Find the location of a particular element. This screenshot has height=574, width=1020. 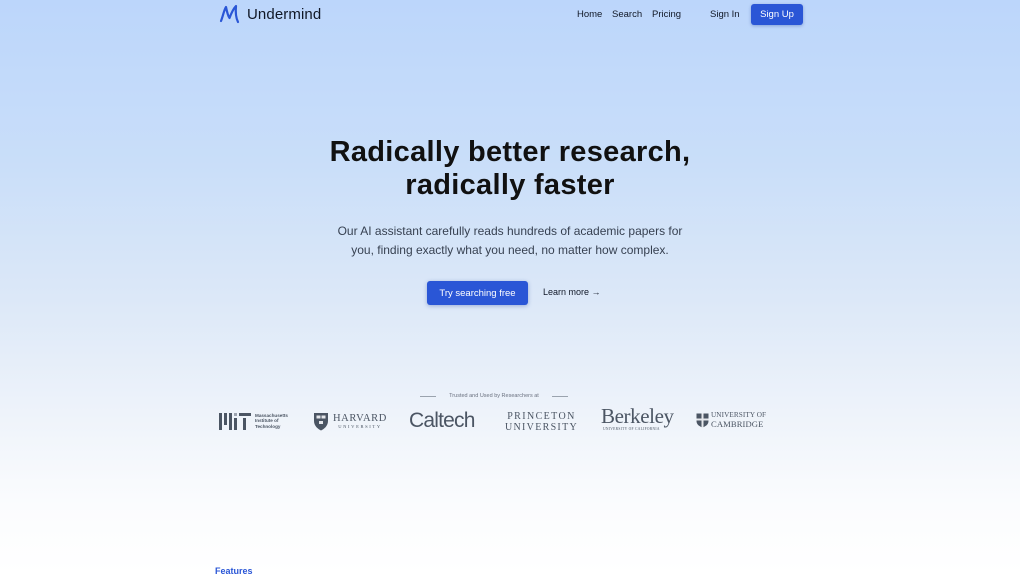

harvard-line-2: UNIVERSITY is located at coordinates (360, 426).